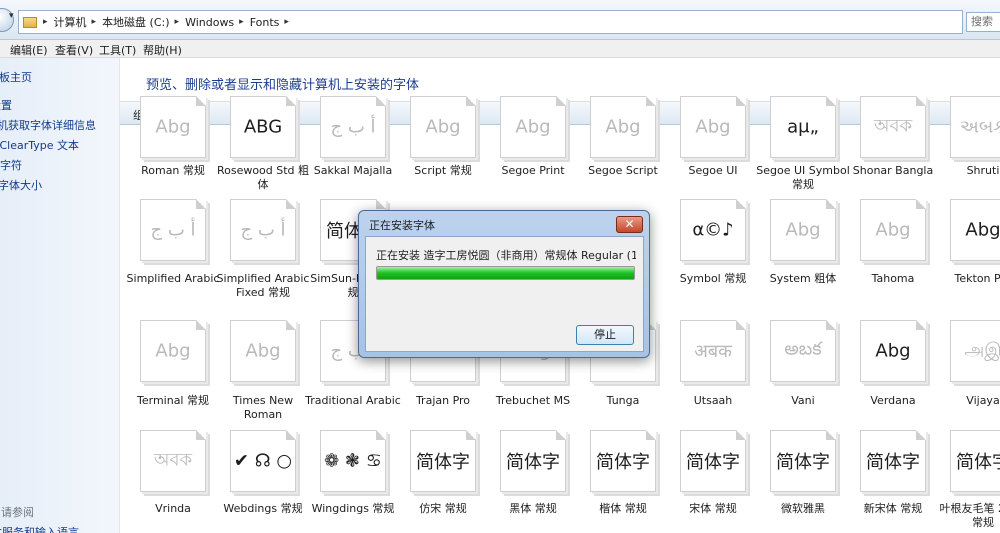  I want to click on font-name-label: Webdings 常规, so click(263, 509).